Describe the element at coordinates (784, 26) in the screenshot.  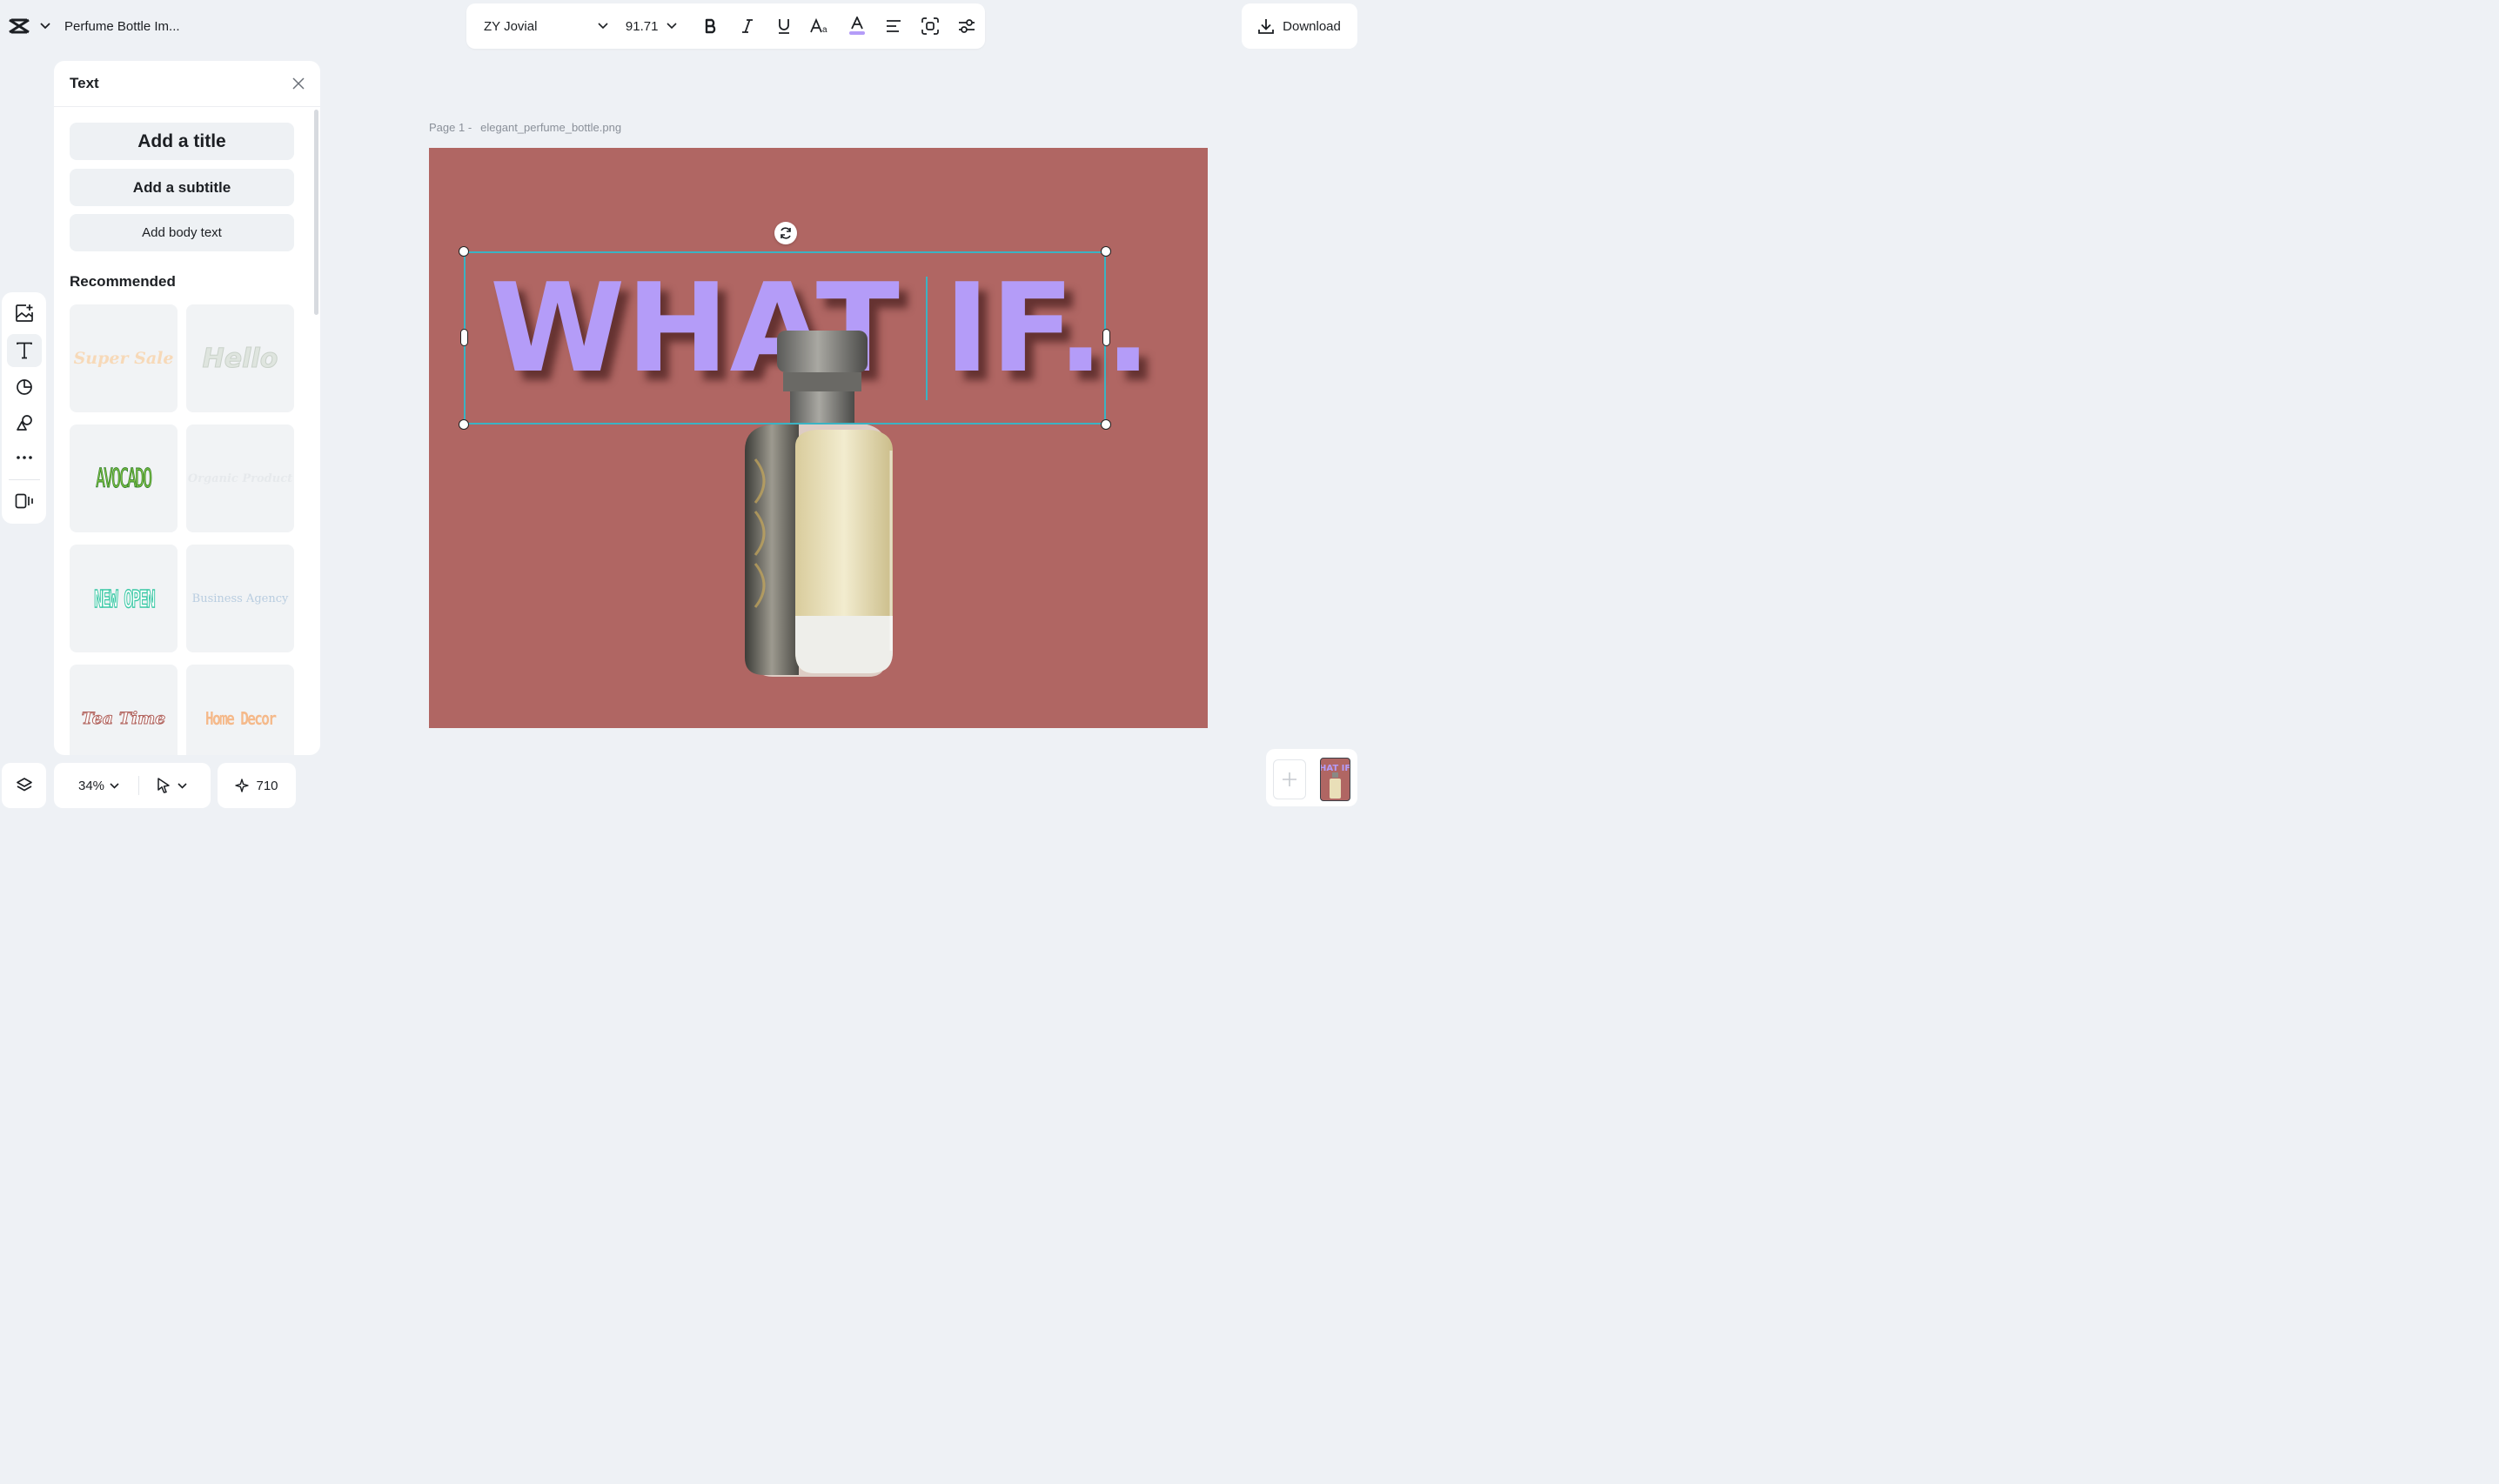
I see `underline-icon` at that location.